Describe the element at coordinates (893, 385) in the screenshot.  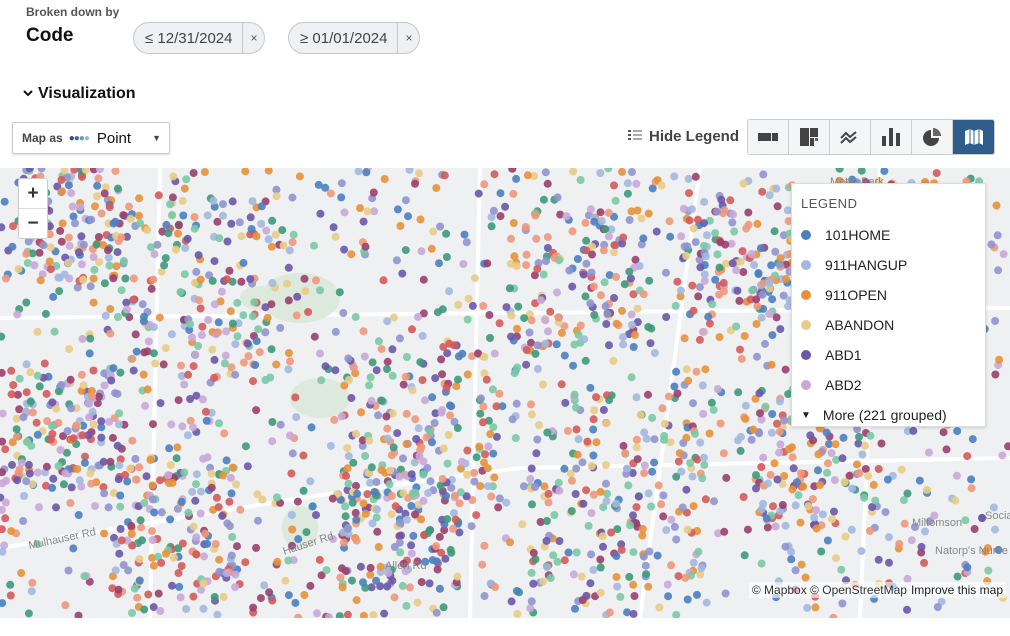
I see `legend-item: ABD2` at that location.